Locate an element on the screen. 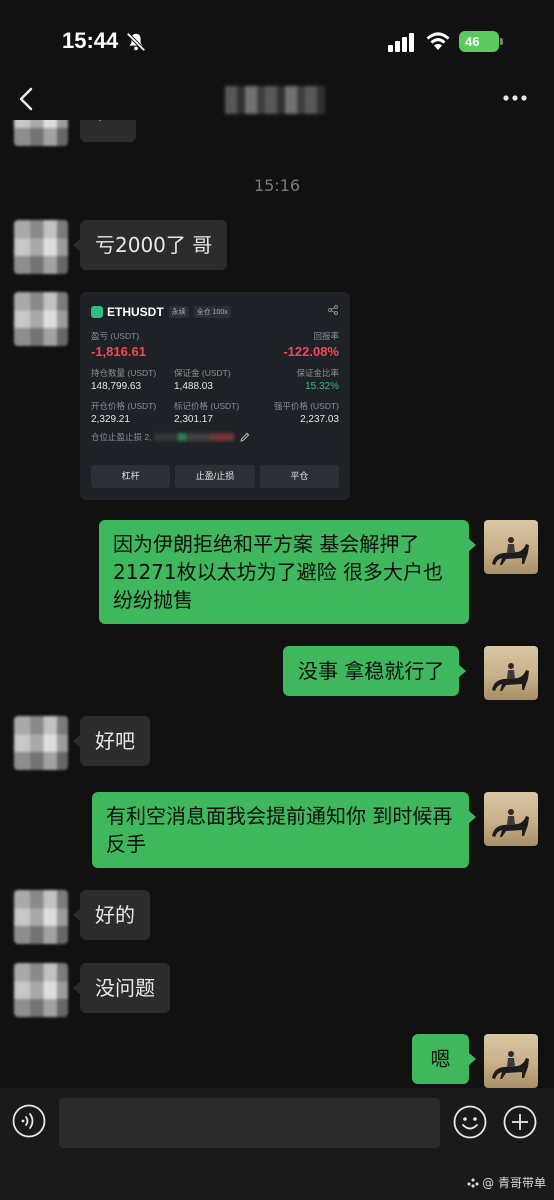  plus-icon is located at coordinates (520, 1122).